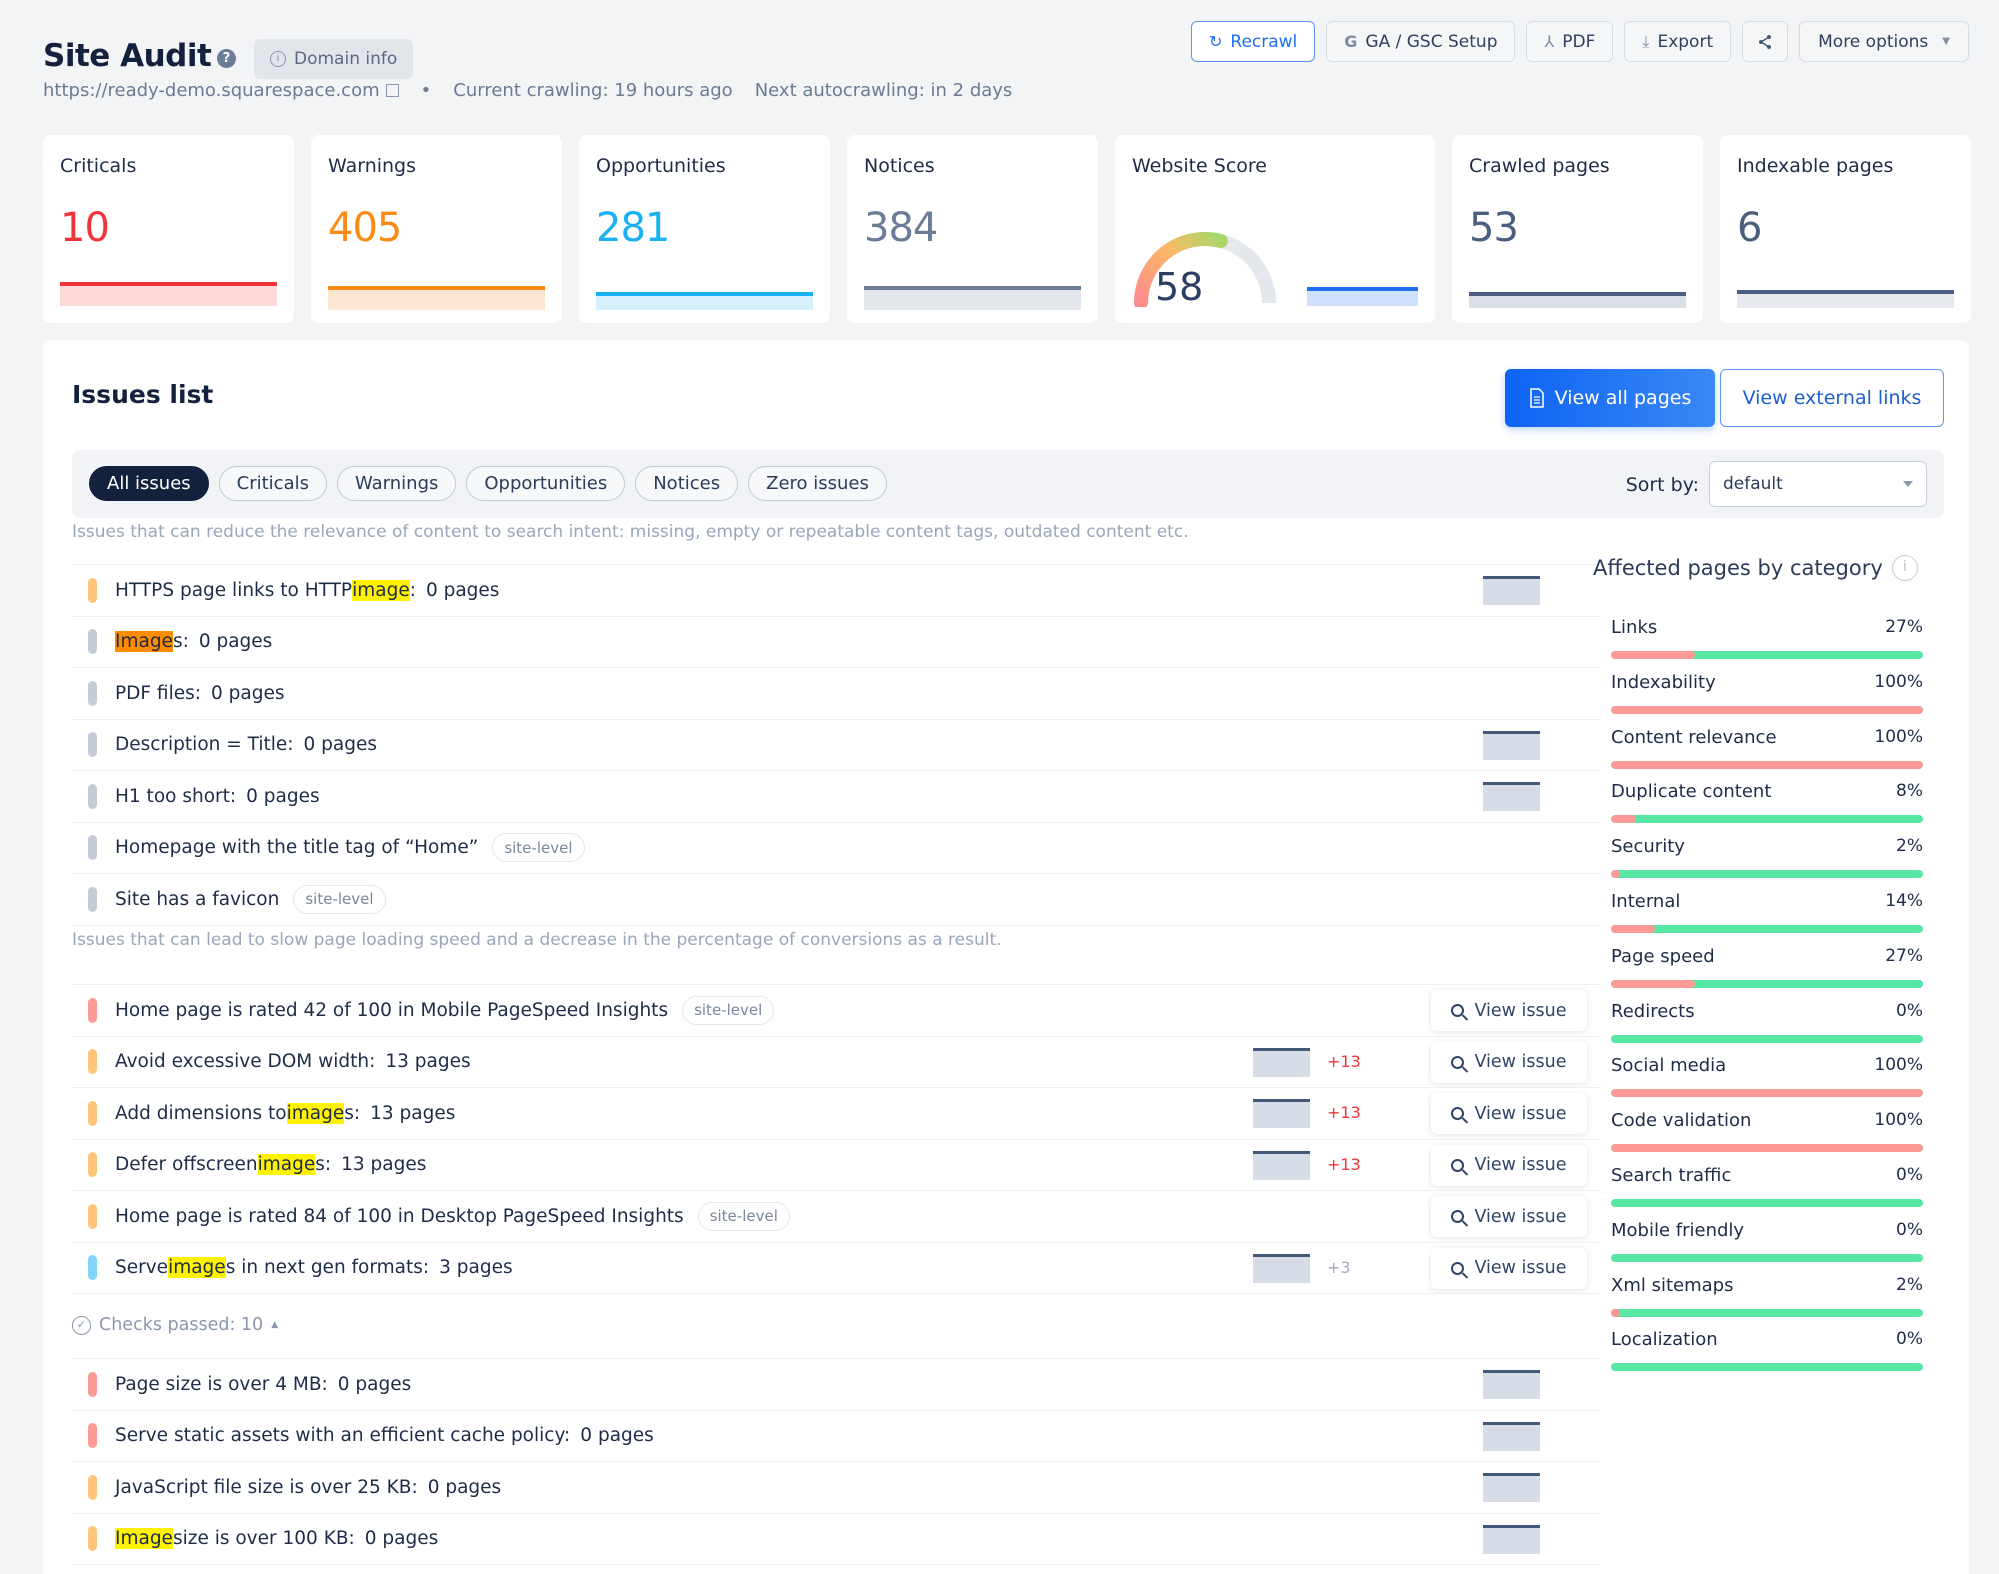 This screenshot has width=1999, height=1574. What do you see at coordinates (436, 229) in the screenshot?
I see `card-warnings: Warnings 405` at bounding box center [436, 229].